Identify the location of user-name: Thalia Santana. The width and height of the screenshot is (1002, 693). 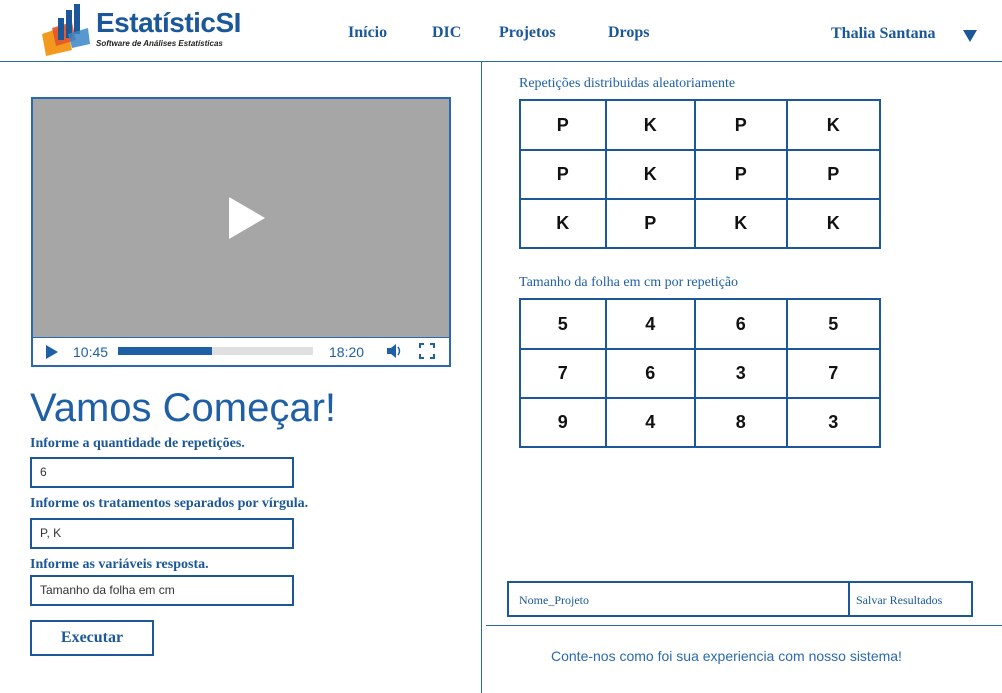
(883, 34).